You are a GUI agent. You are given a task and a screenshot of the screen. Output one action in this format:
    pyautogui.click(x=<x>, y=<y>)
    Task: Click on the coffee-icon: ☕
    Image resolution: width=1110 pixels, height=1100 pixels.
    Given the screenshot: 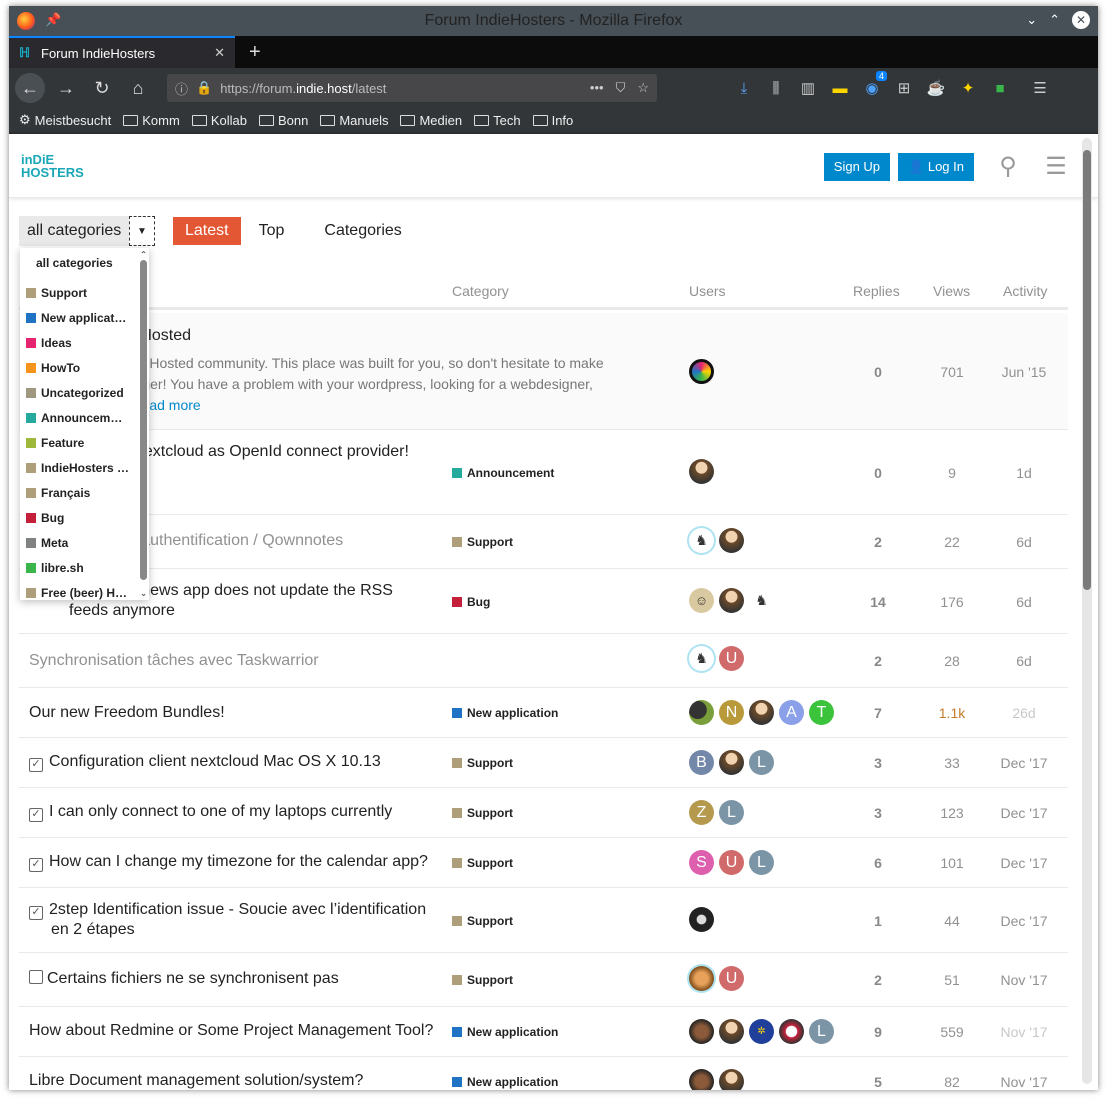 What is the action you would take?
    pyautogui.click(x=936, y=88)
    